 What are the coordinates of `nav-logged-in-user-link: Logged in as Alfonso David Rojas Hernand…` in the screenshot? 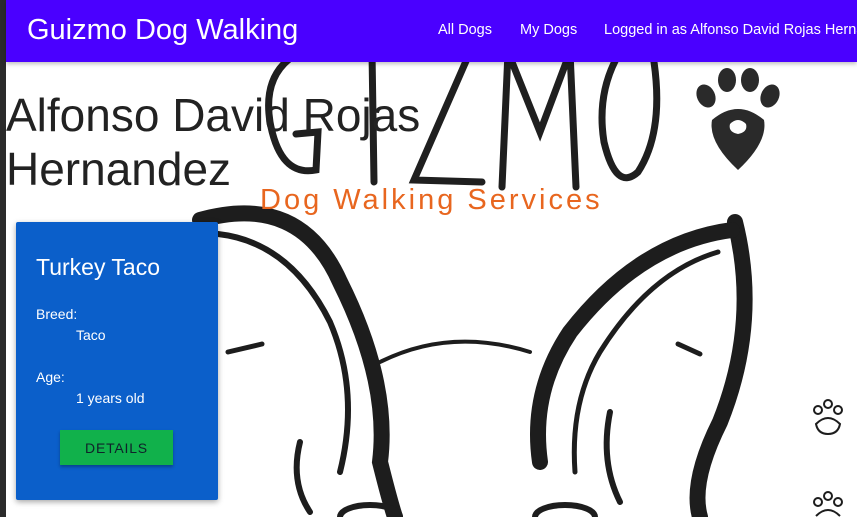 It's located at (730, 30).